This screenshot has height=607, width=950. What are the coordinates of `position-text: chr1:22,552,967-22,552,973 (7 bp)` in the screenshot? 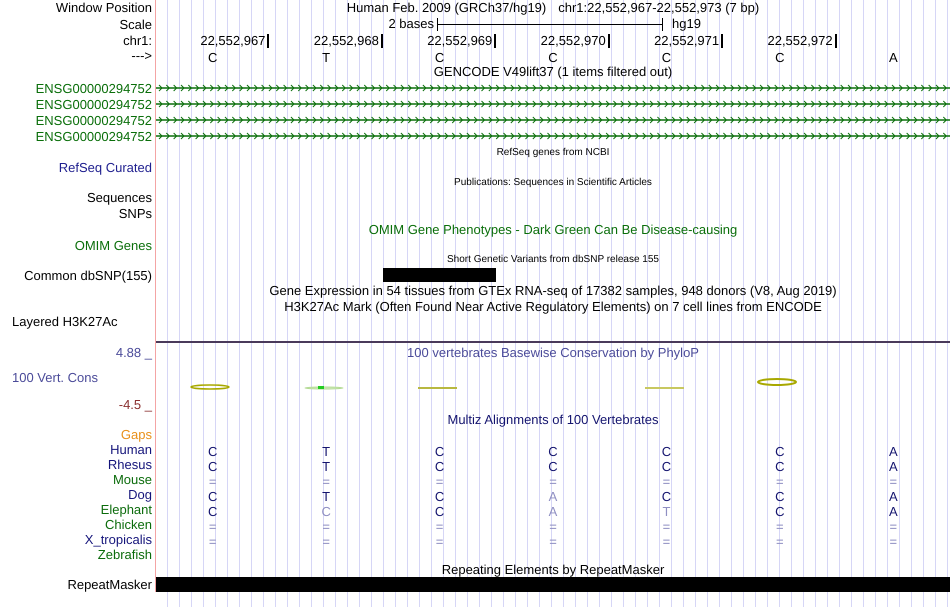 It's located at (659, 8).